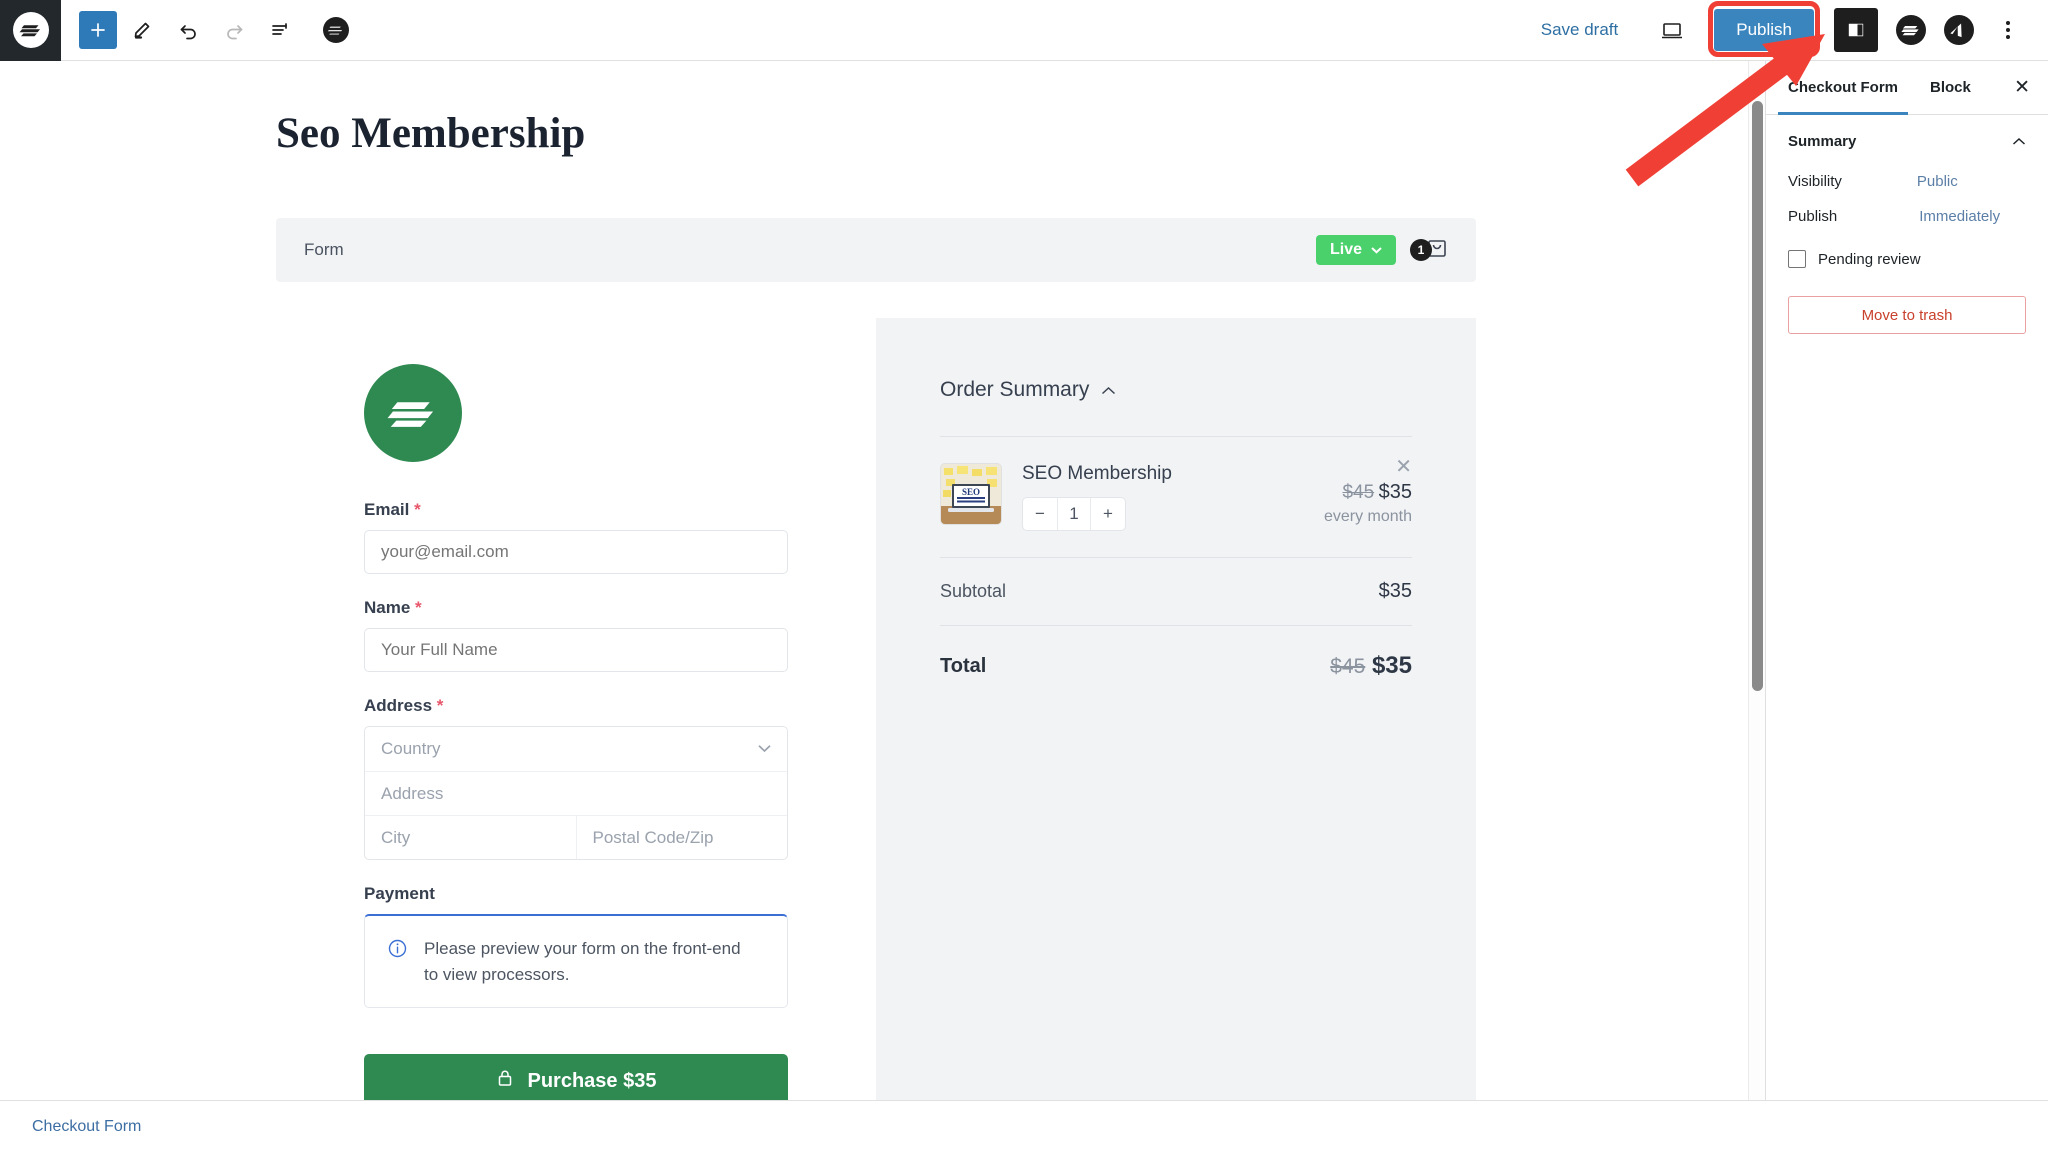 The height and width of the screenshot is (1152, 2048). What do you see at coordinates (387, 607) in the screenshot?
I see `name-label-text: Name` at bounding box center [387, 607].